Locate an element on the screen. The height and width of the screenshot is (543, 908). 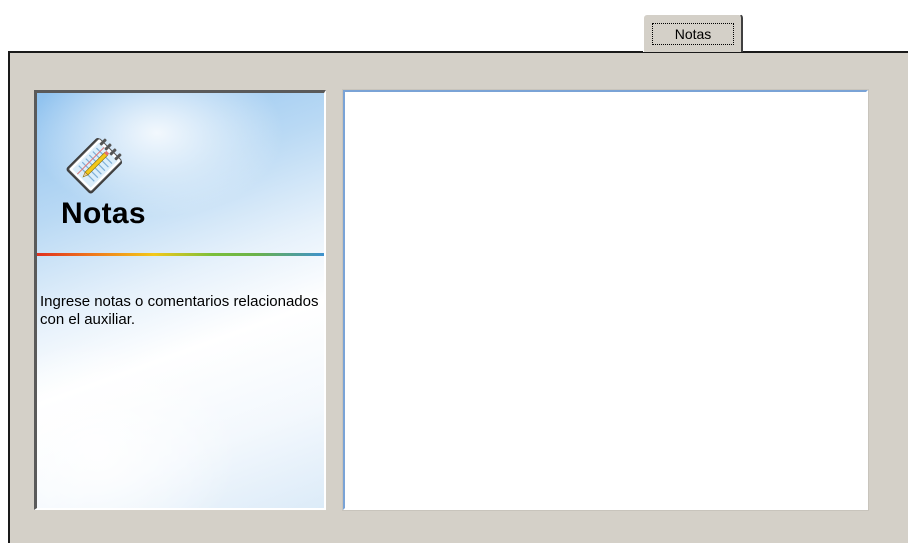
tab-notas: Notas is located at coordinates (693, 33).